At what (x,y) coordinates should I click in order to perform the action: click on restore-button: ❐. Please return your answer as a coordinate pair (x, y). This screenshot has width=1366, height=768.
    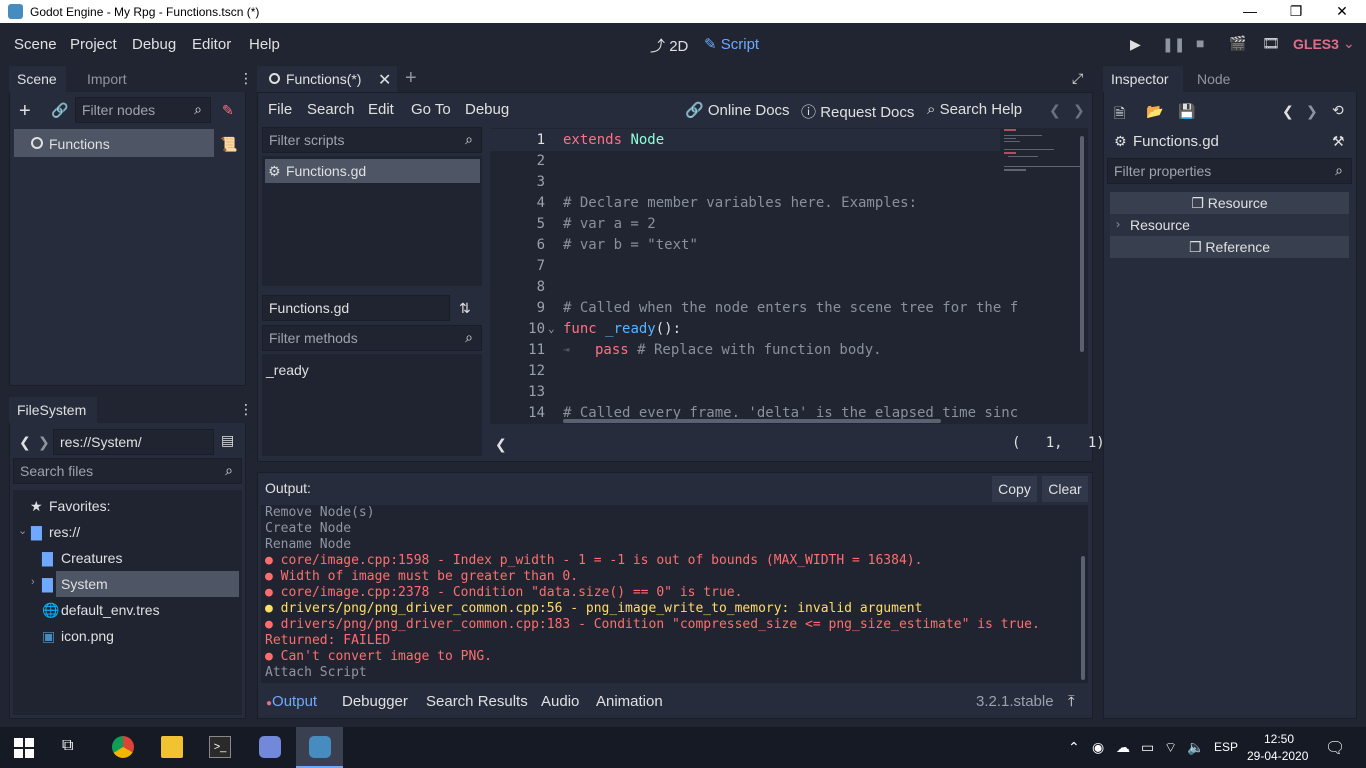
    Looking at the image, I should click on (1296, 11).